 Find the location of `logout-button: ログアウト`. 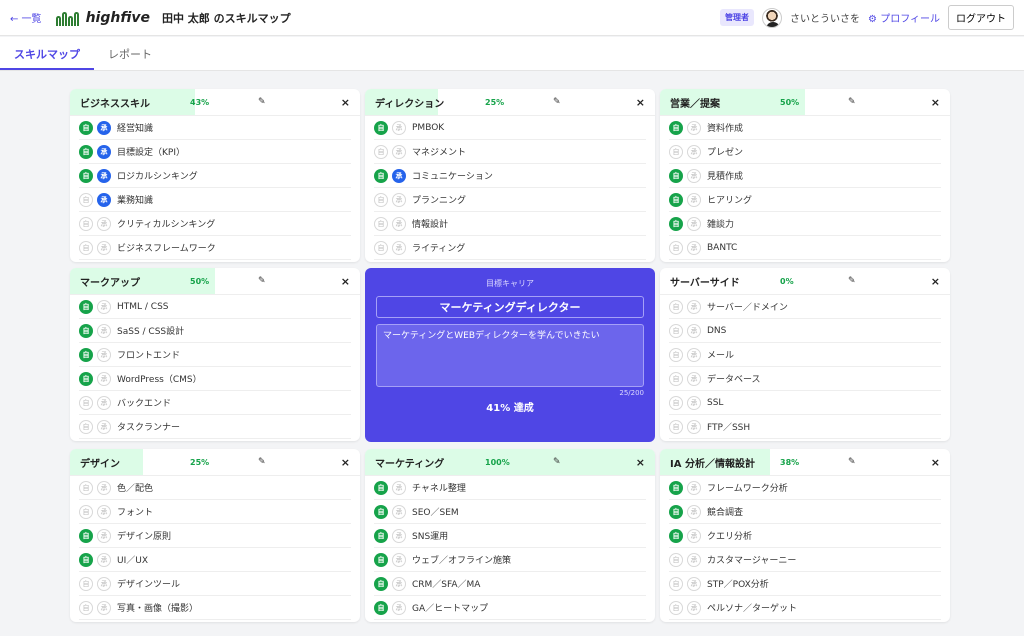

logout-button: ログアウト is located at coordinates (981, 17).